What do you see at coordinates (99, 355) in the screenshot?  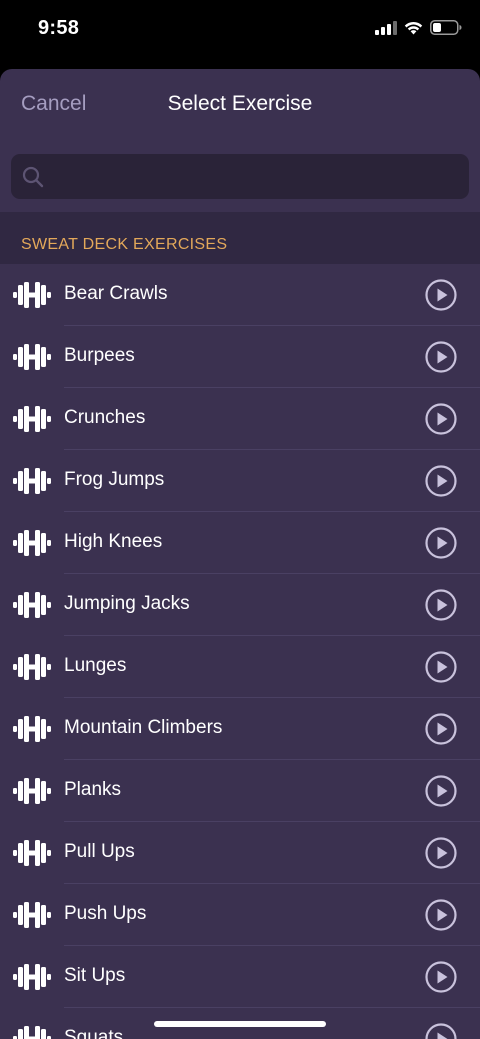 I see `exercise-label: Burpees` at bounding box center [99, 355].